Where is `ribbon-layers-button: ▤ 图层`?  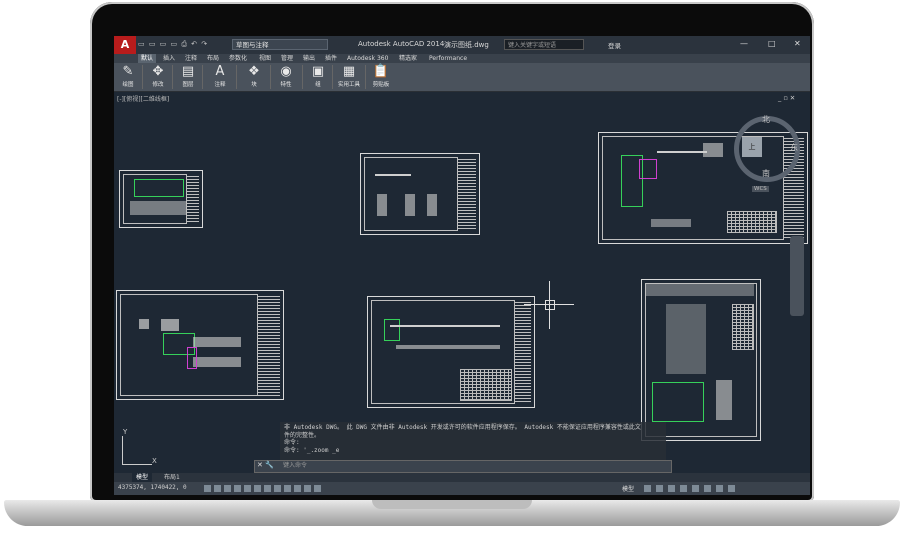 ribbon-layers-button: ▤ 图层 is located at coordinates (188, 77).